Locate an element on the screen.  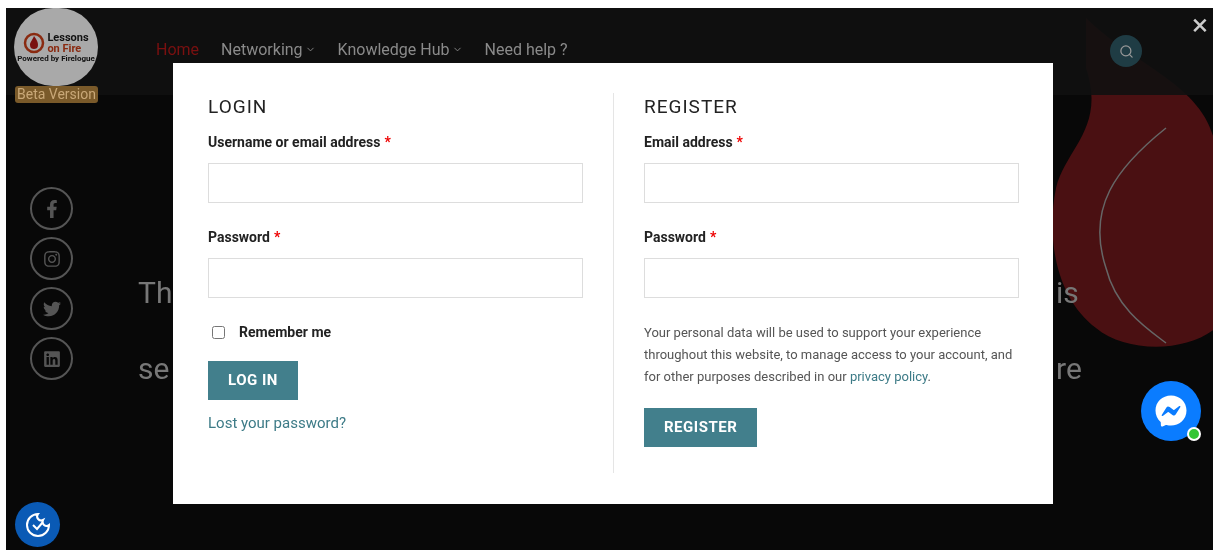
hero-text: is is located at coordinates (1068, 293).